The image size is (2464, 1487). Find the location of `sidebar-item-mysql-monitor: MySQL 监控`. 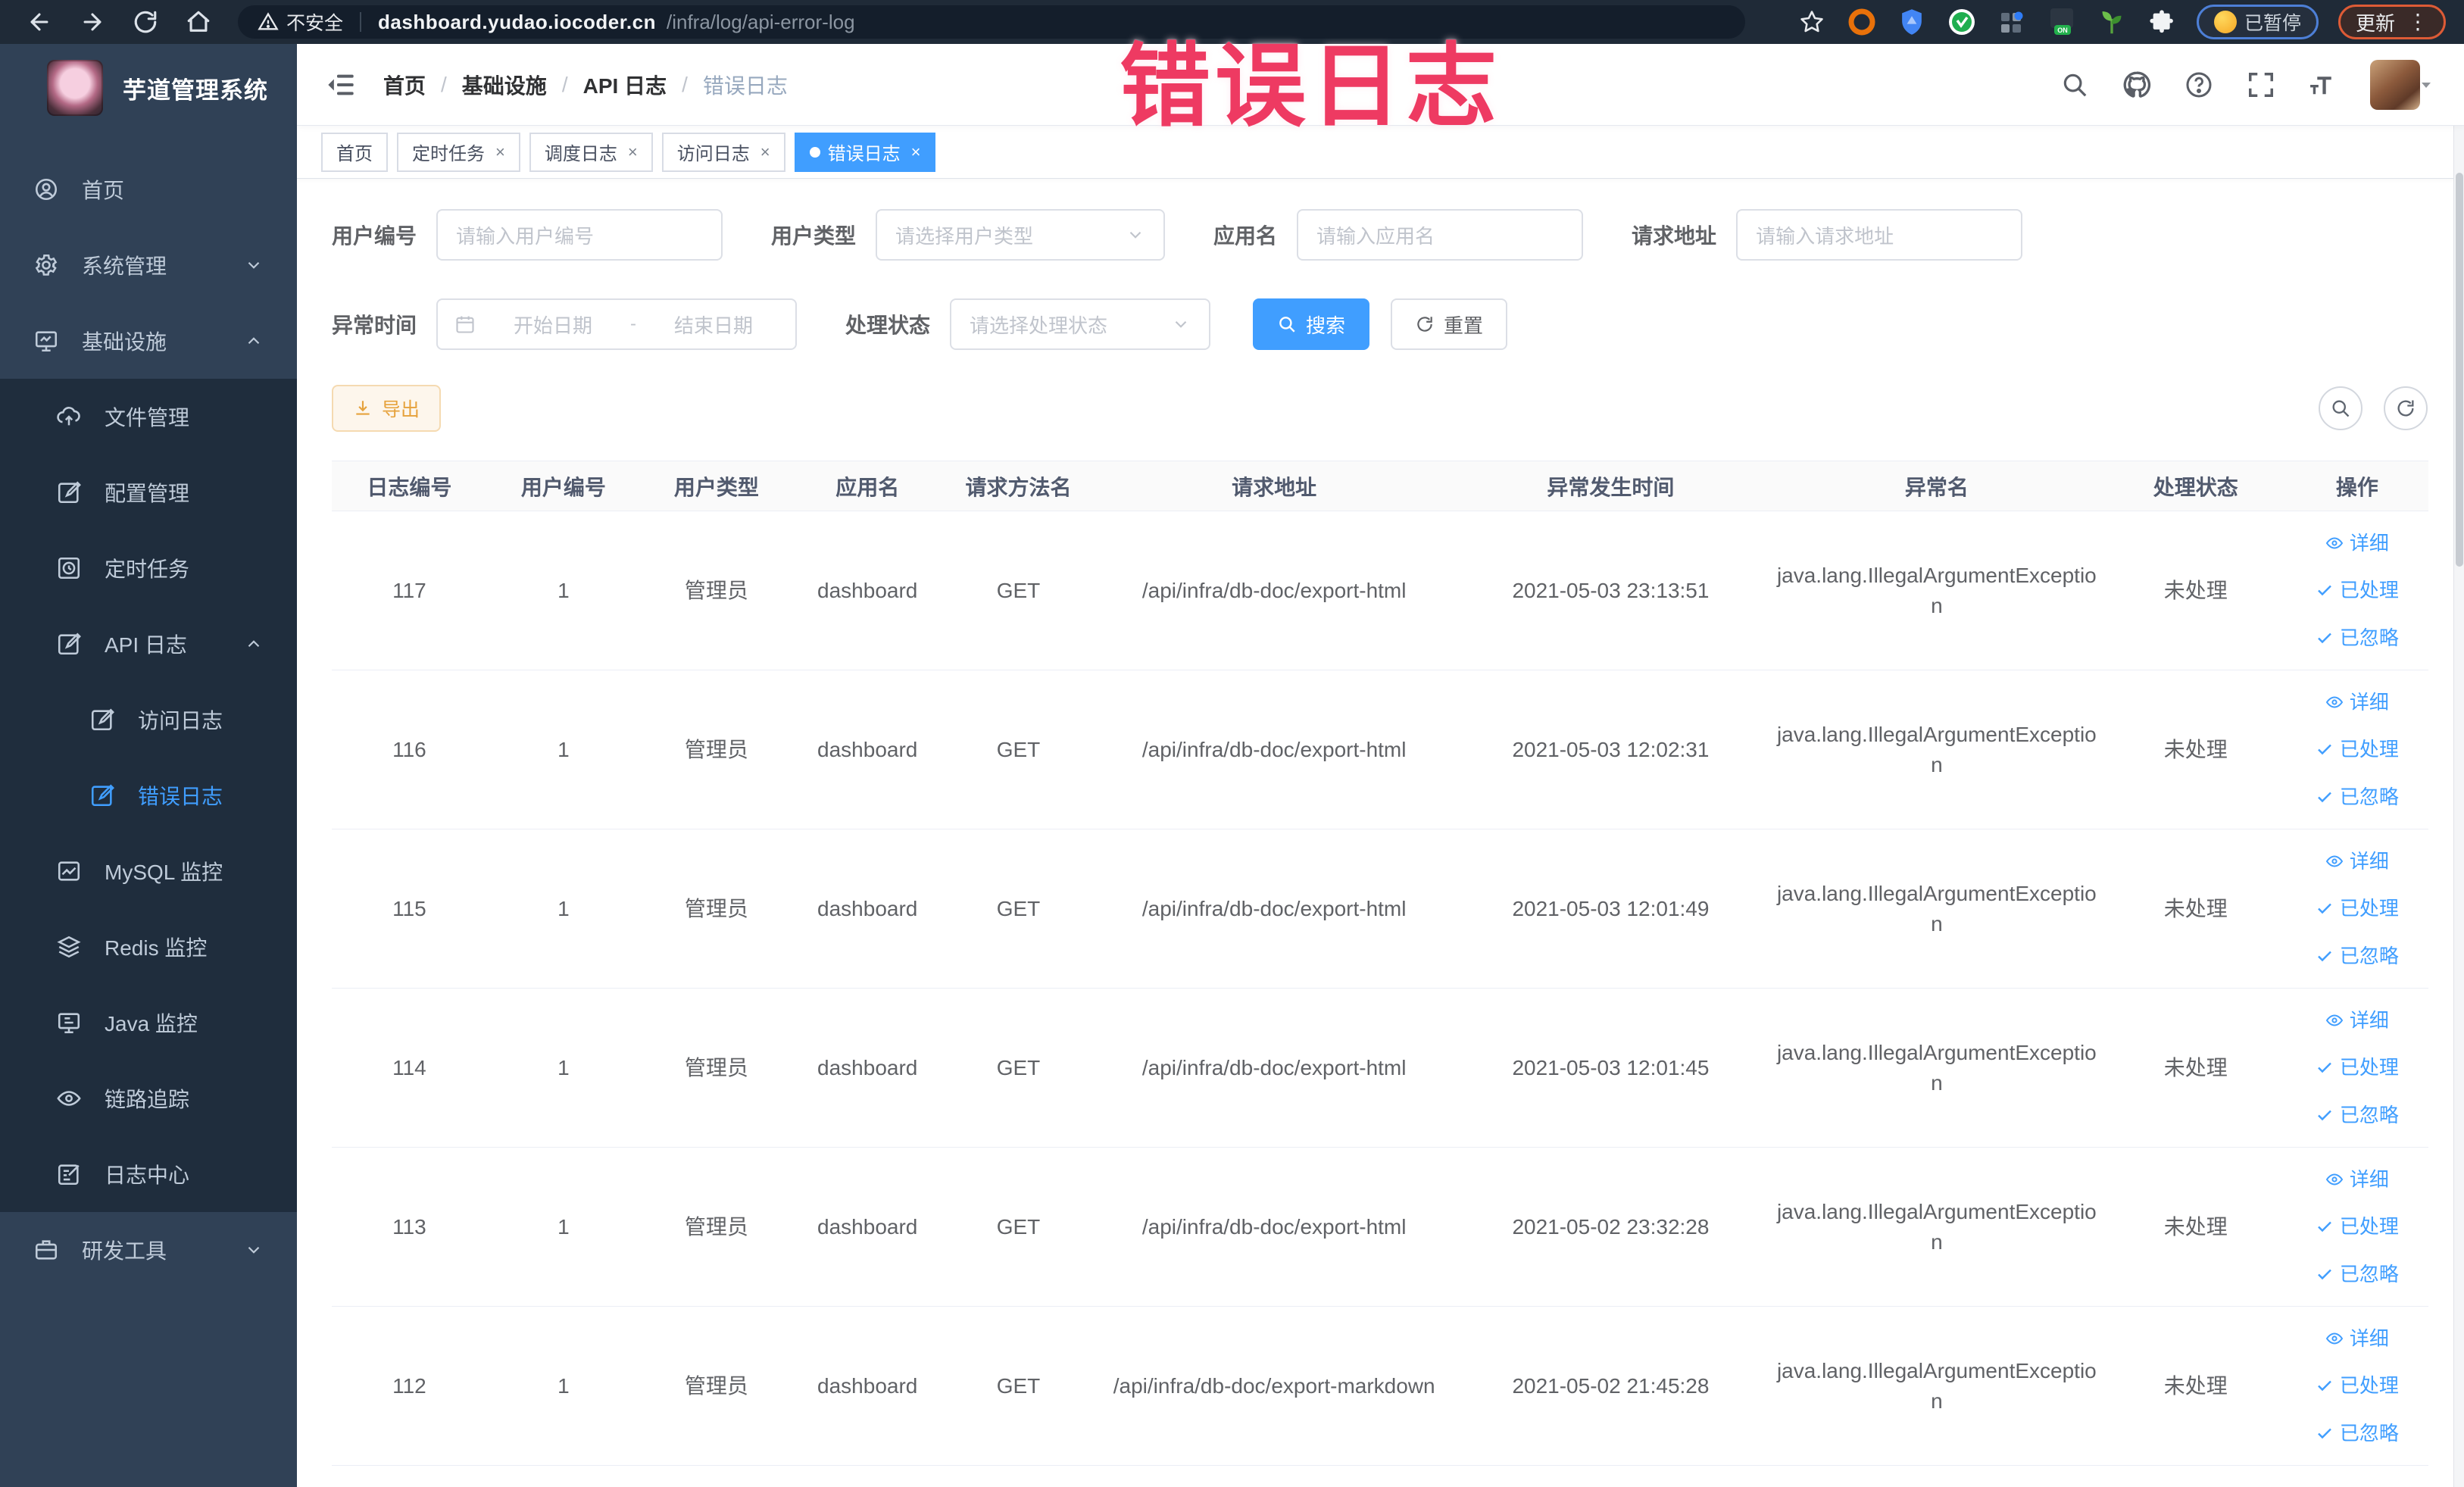

sidebar-item-mysql-monitor: MySQL 监控 is located at coordinates (148, 871).